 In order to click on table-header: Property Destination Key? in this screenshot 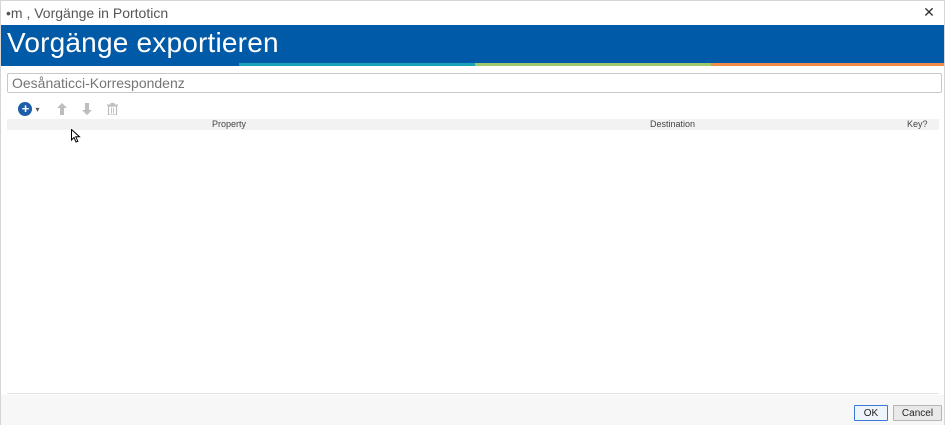, I will do `click(473, 124)`.